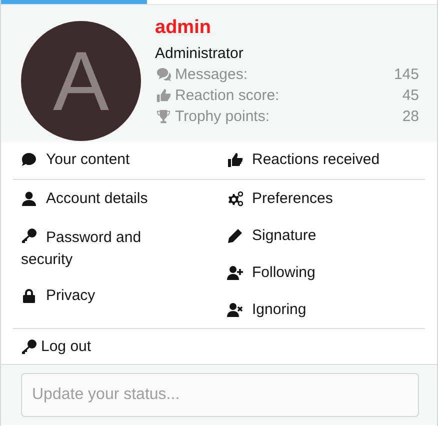 Image resolution: width=438 pixels, height=426 pixels. Describe the element at coordinates (322, 309) in the screenshot. I see `menu-link: Ignoring` at that location.